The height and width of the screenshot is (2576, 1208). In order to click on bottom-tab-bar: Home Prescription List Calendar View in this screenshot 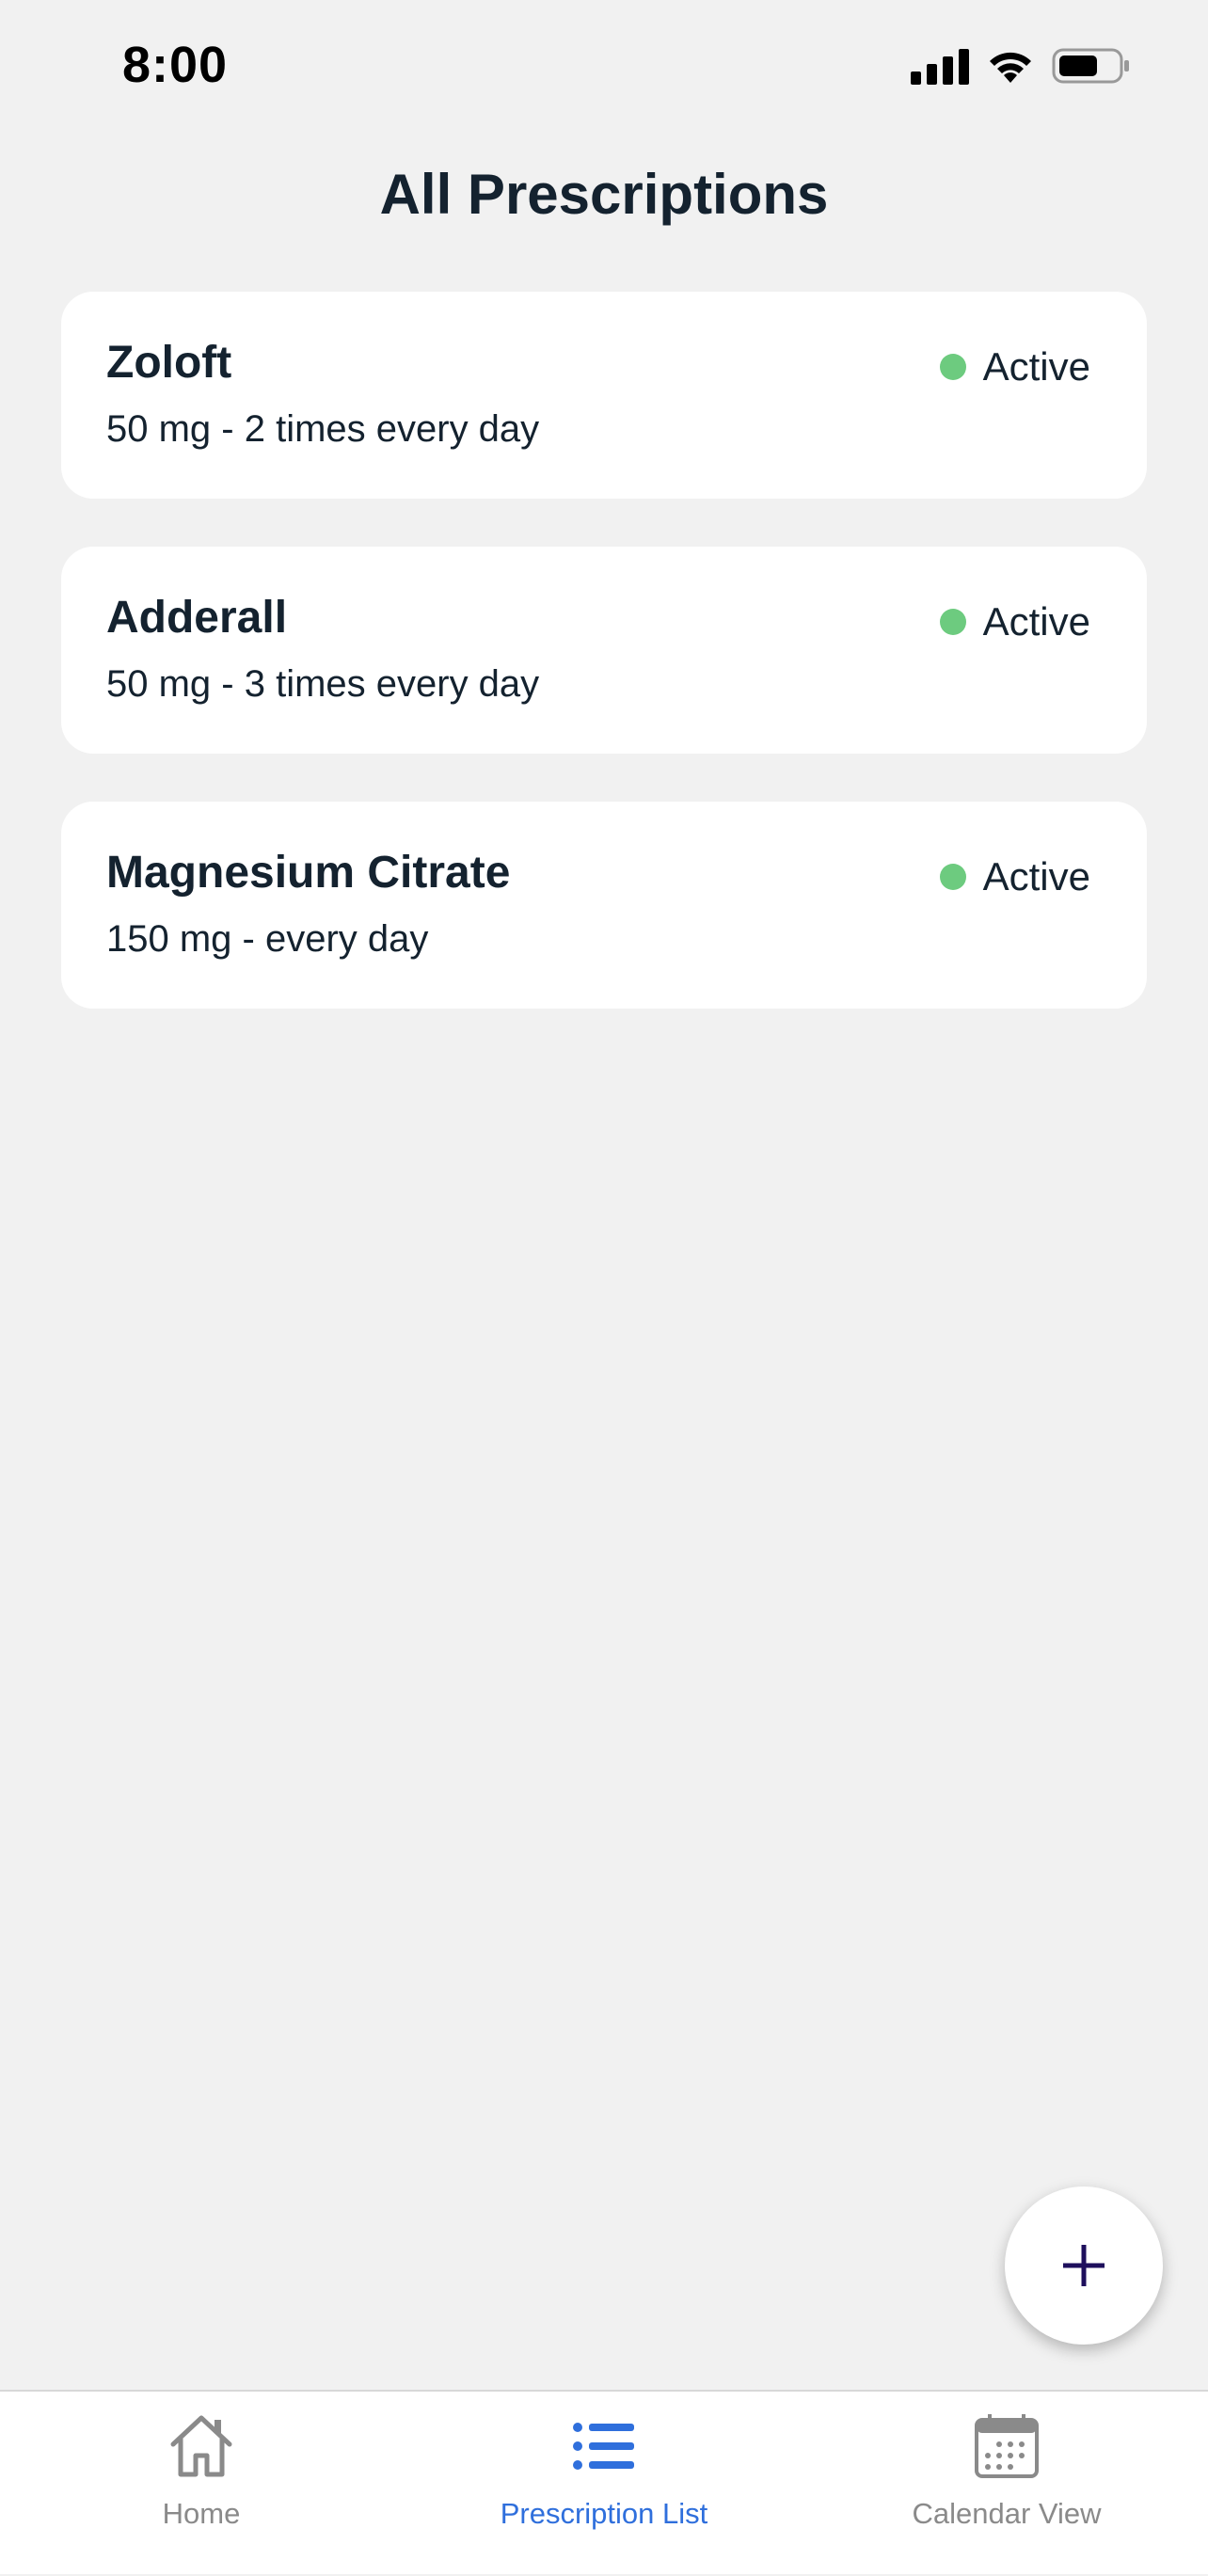, I will do `click(604, 2482)`.